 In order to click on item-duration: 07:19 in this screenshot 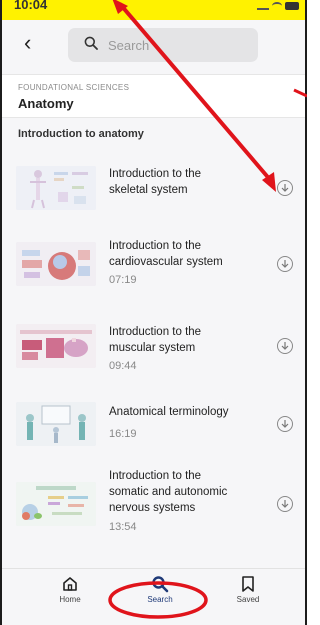, I will do `click(123, 280)`.